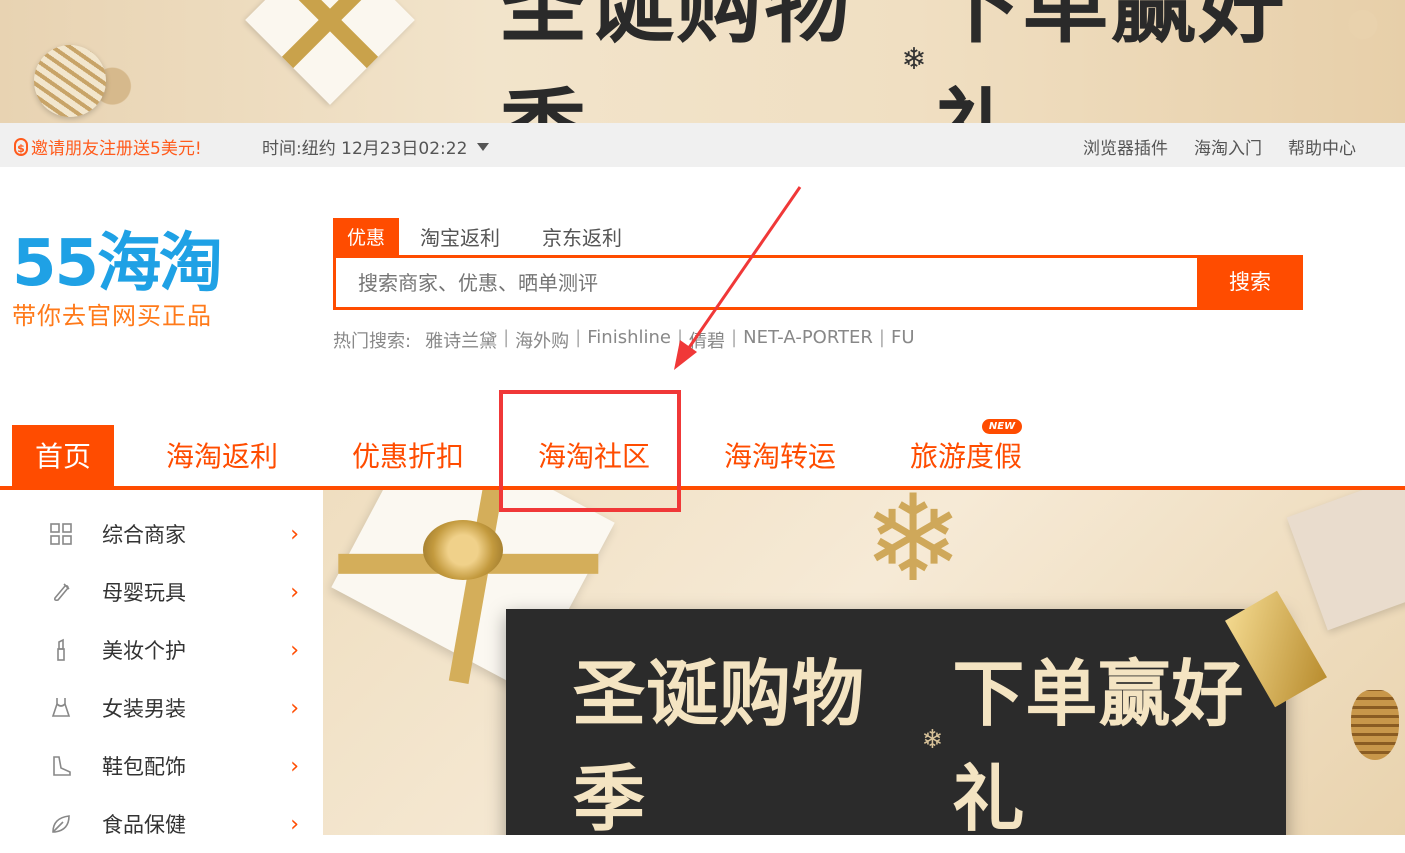 This screenshot has height=853, width=1405. Describe the element at coordinates (282, 149) in the screenshot. I see `time-label: 时间:` at that location.